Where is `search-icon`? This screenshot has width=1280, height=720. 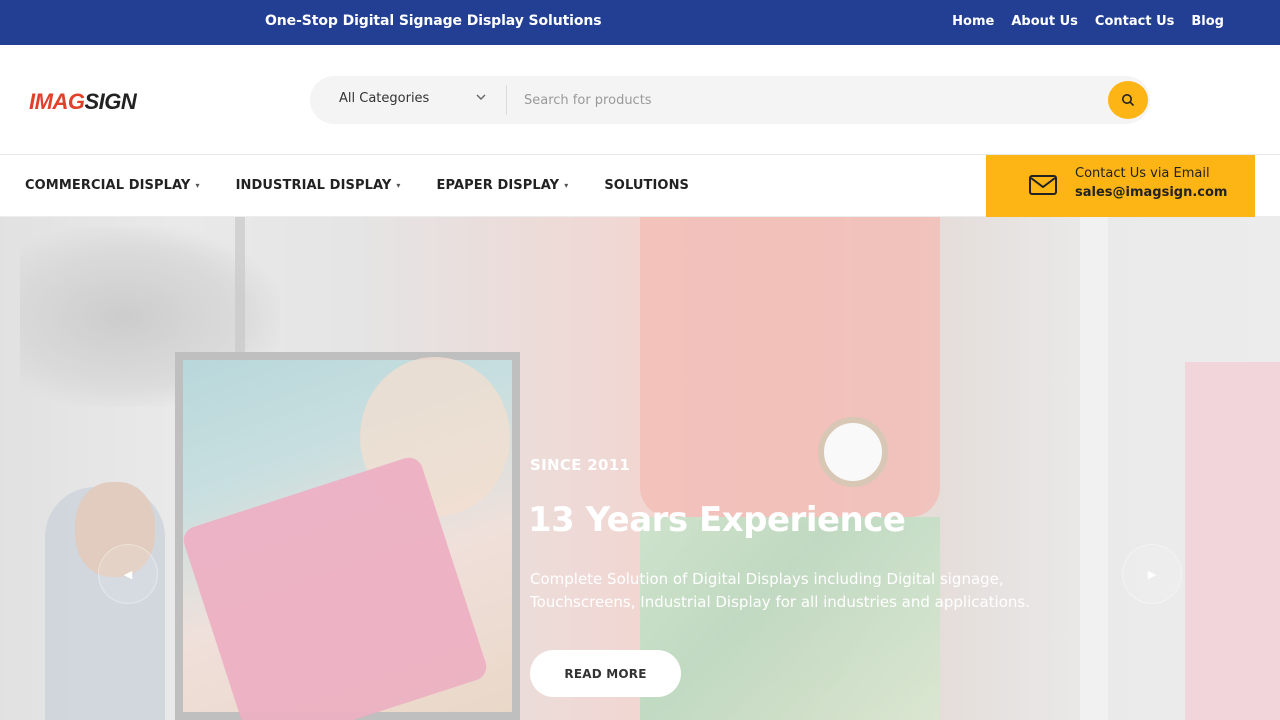
search-icon is located at coordinates (1128, 100).